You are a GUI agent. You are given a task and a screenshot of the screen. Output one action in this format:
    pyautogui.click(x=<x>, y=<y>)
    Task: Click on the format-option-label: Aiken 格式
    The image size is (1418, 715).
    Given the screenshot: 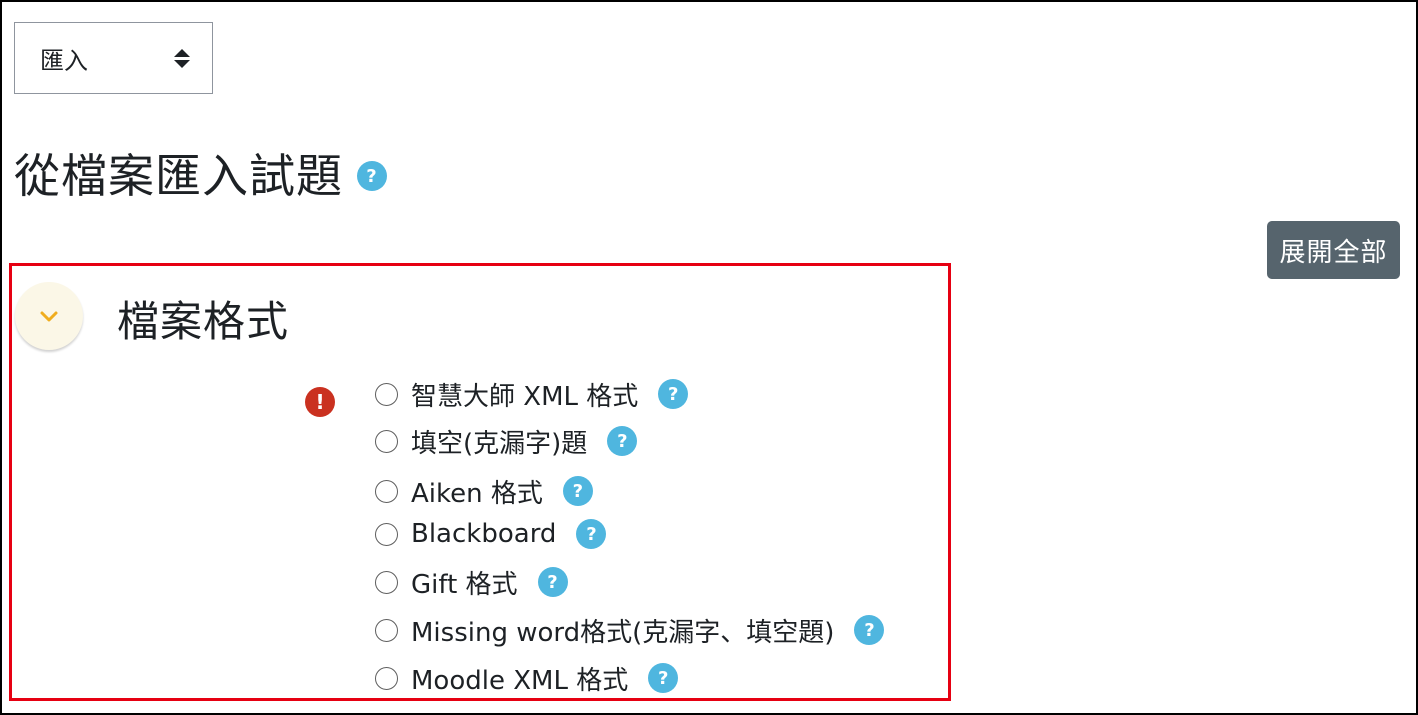 What is the action you would take?
    pyautogui.click(x=477, y=491)
    